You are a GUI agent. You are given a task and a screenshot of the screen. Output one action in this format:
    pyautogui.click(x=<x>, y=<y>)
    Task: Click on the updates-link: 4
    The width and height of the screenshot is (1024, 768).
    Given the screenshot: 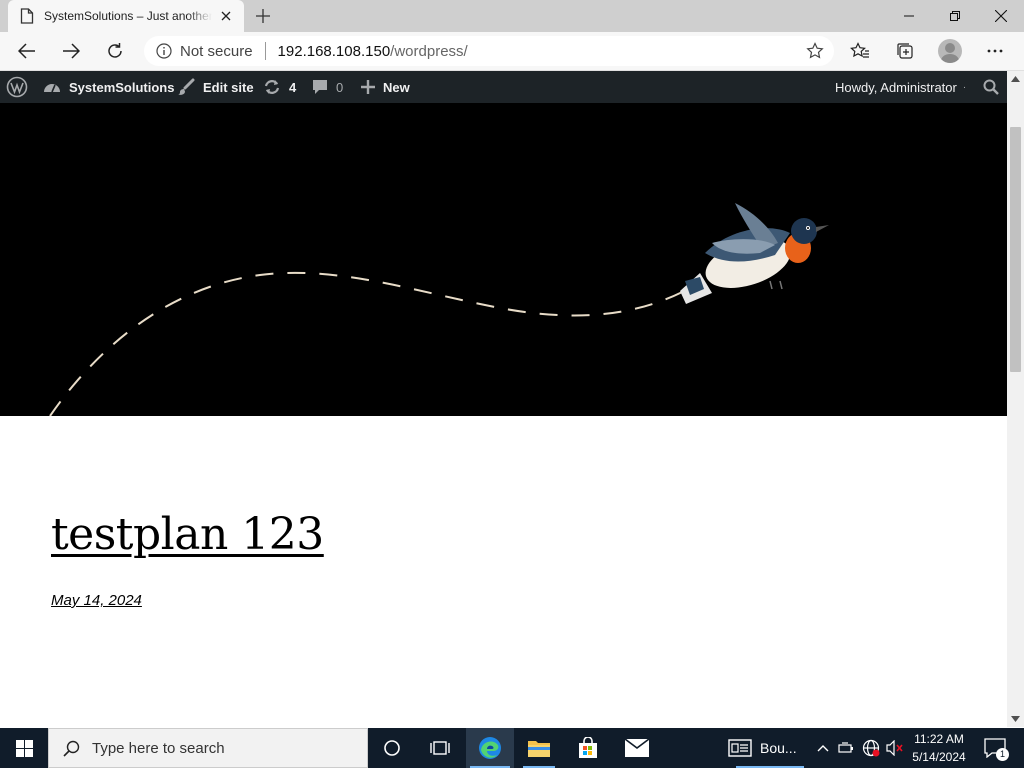 What is the action you would take?
    pyautogui.click(x=279, y=87)
    